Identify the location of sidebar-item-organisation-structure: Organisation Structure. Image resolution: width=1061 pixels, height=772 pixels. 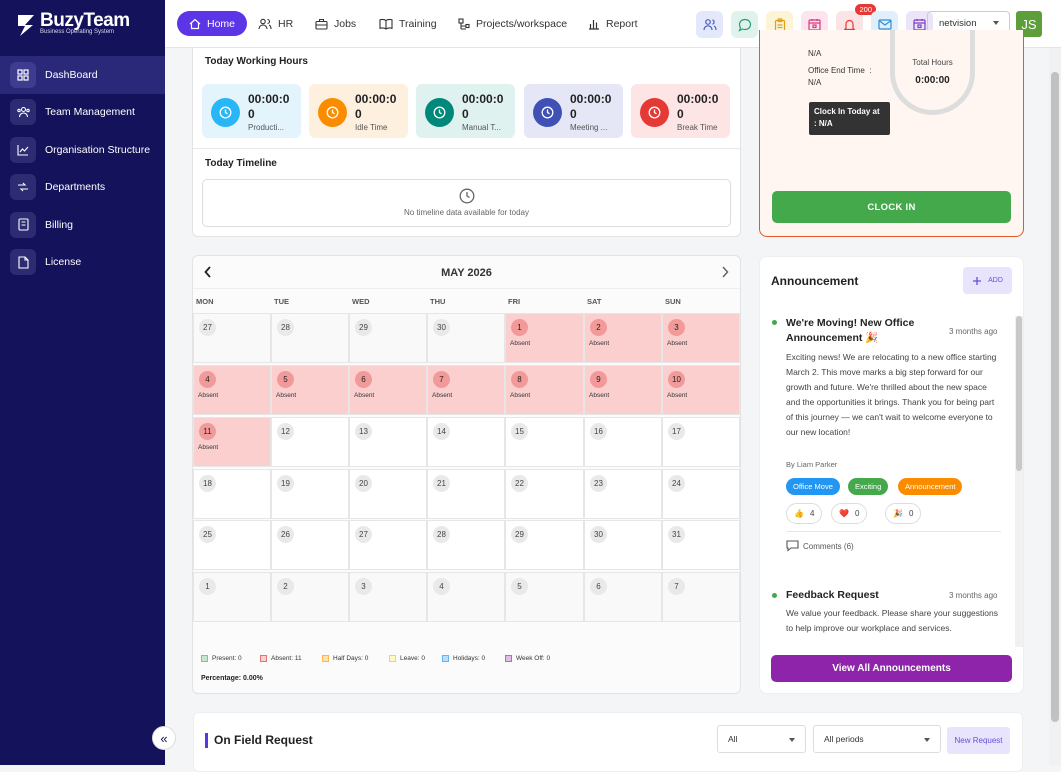
(82, 150).